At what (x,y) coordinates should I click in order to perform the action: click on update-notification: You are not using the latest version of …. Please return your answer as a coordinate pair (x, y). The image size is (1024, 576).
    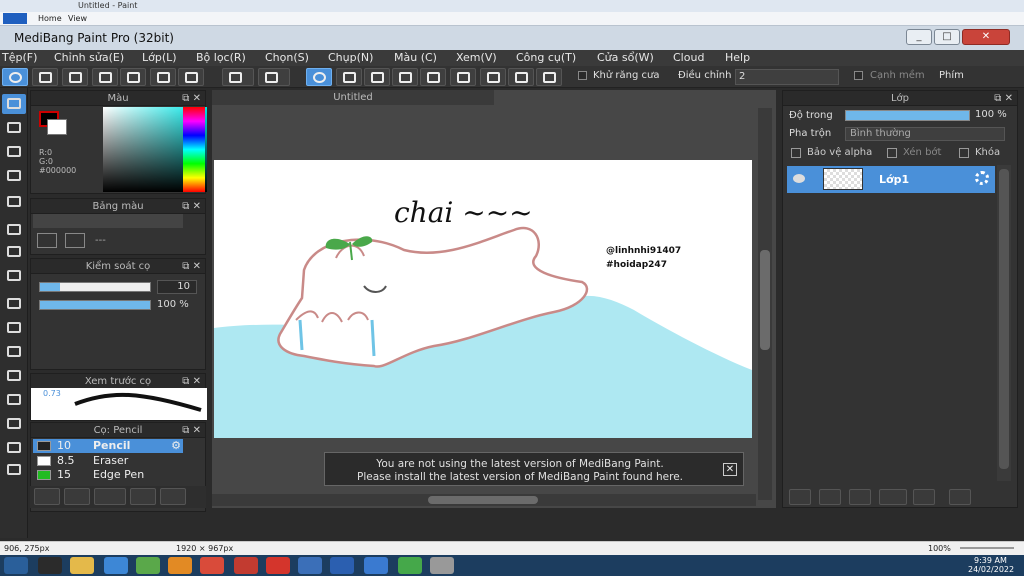
    Looking at the image, I should click on (534, 469).